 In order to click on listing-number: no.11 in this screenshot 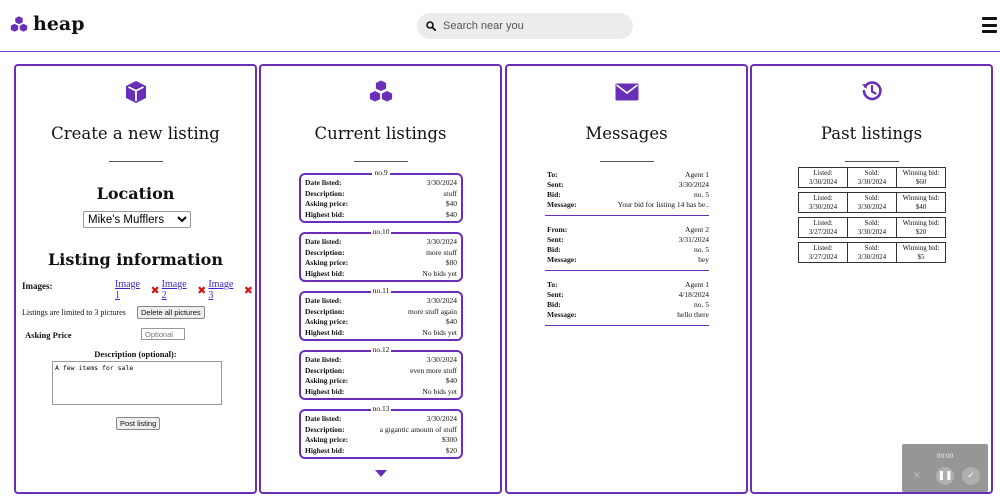, I will do `click(381, 290)`.